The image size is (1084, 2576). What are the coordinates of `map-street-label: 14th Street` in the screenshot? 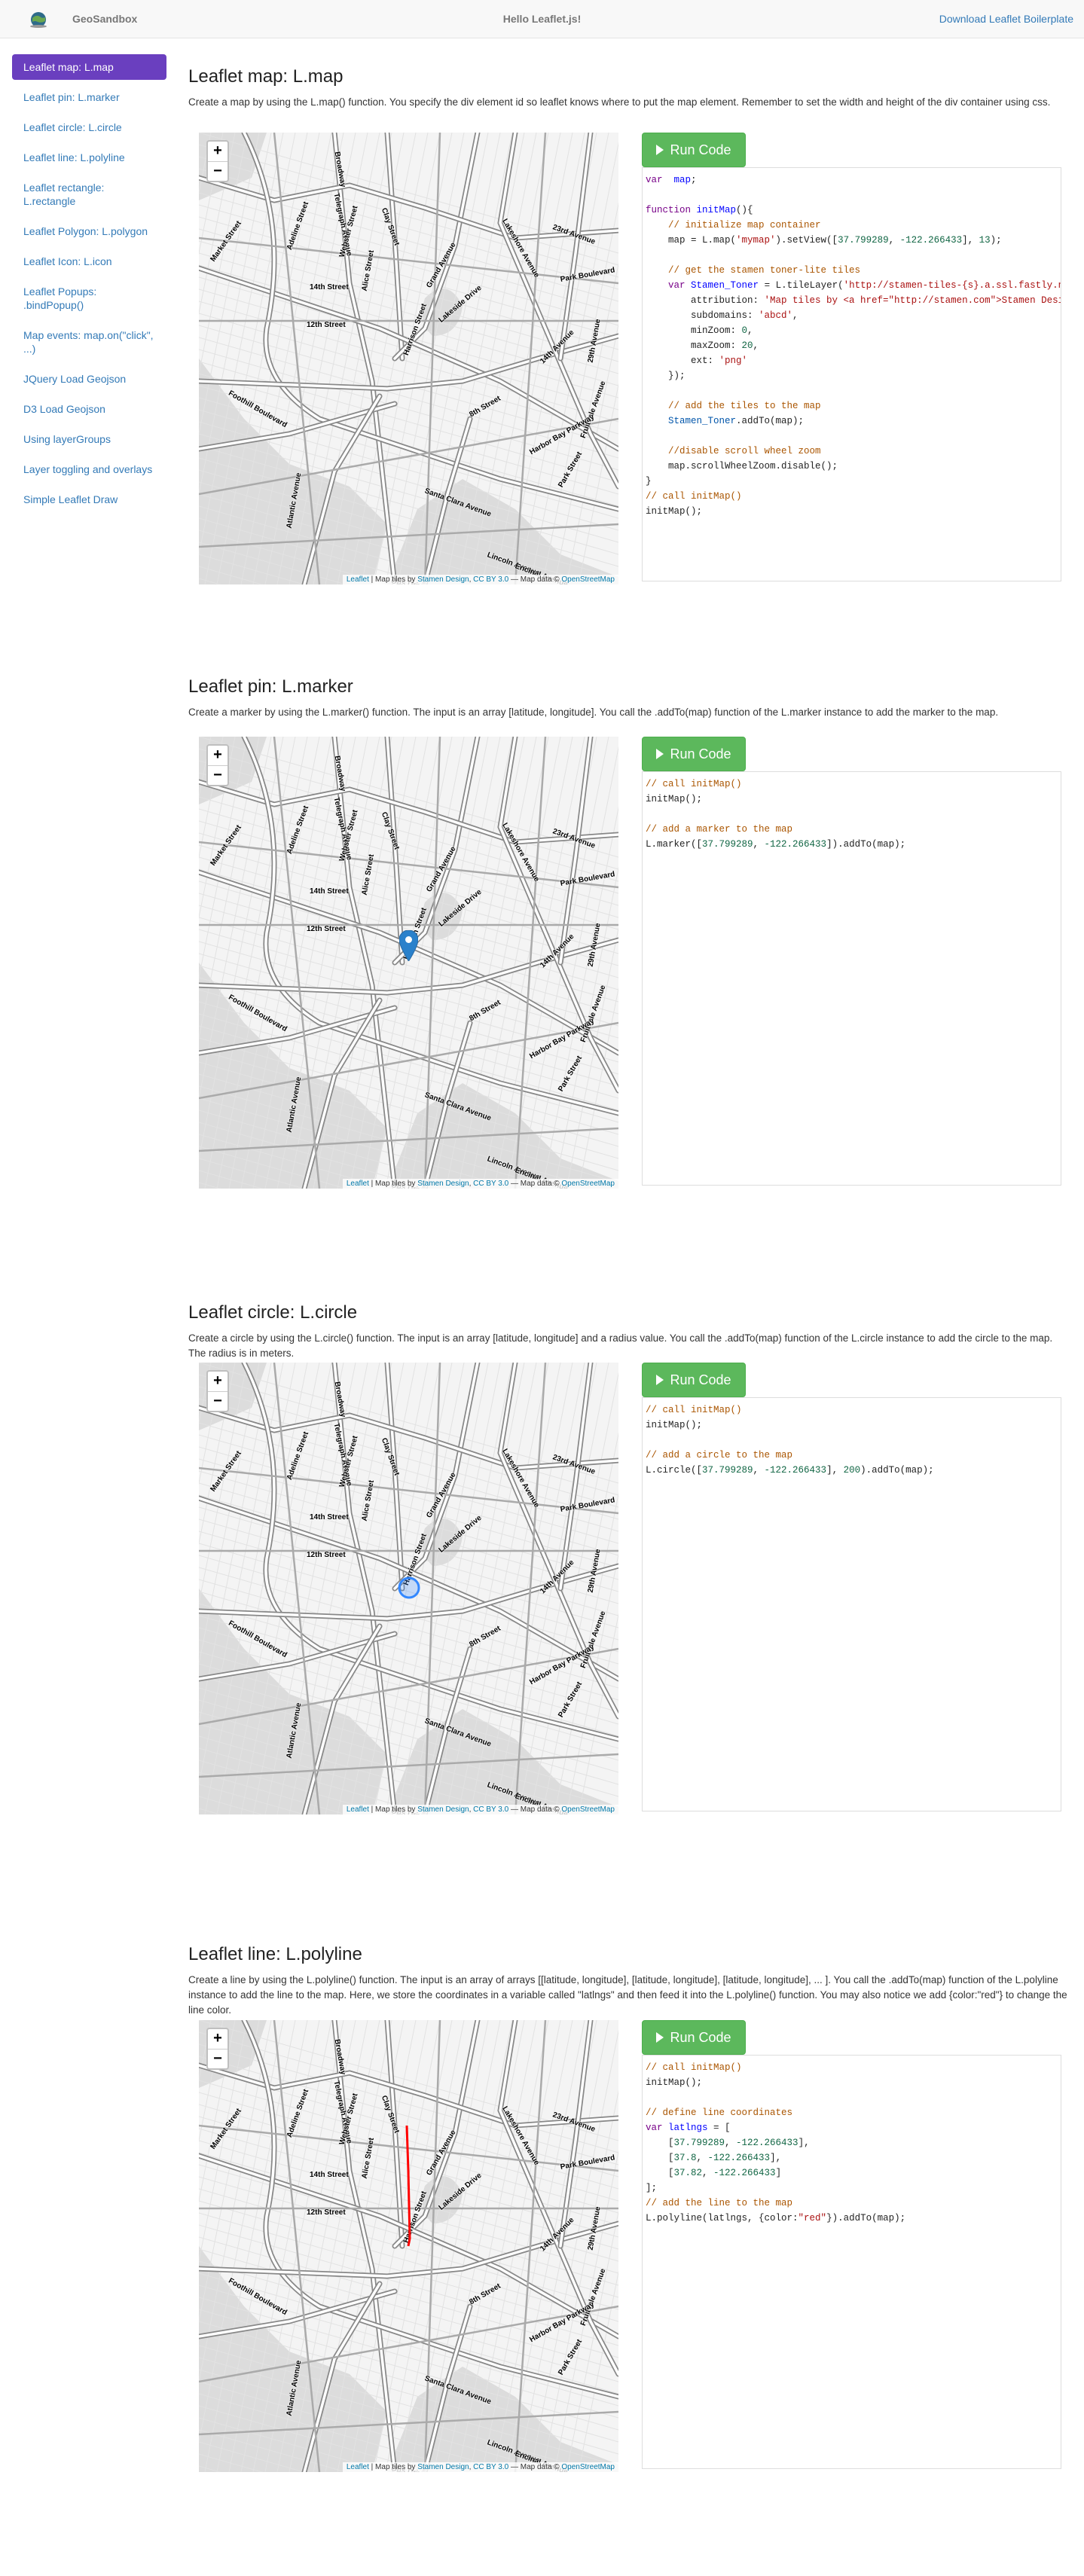 It's located at (329, 287).